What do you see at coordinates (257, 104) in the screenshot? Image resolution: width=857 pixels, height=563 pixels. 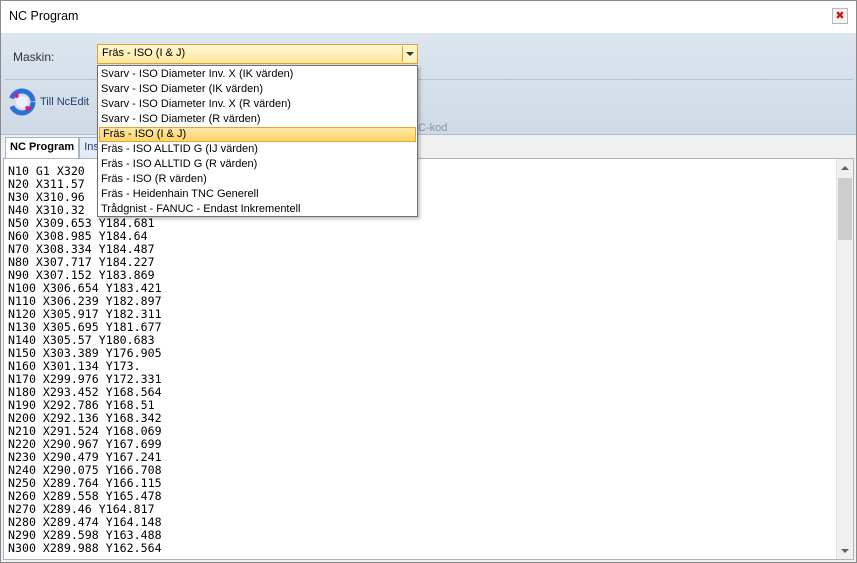 I see `dropdown-option: Svarv - ISO Diameter Inv. X (R värden)` at bounding box center [257, 104].